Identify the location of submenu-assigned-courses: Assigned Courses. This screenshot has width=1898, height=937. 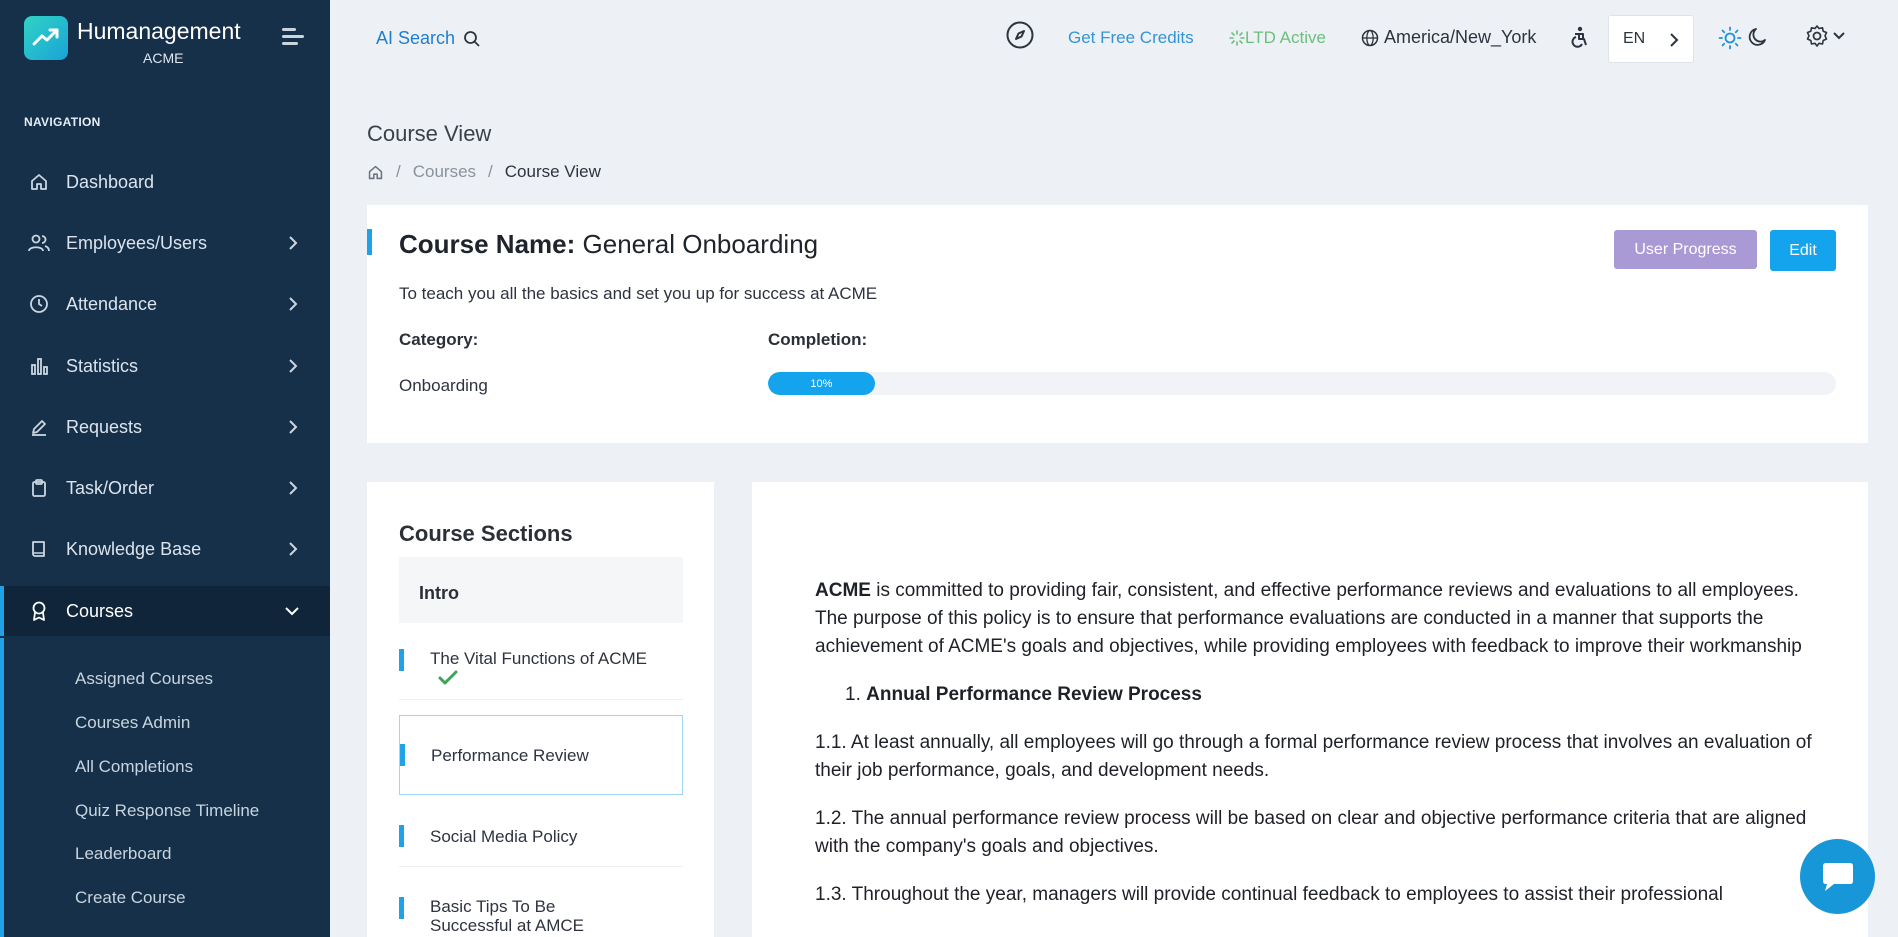
(144, 679).